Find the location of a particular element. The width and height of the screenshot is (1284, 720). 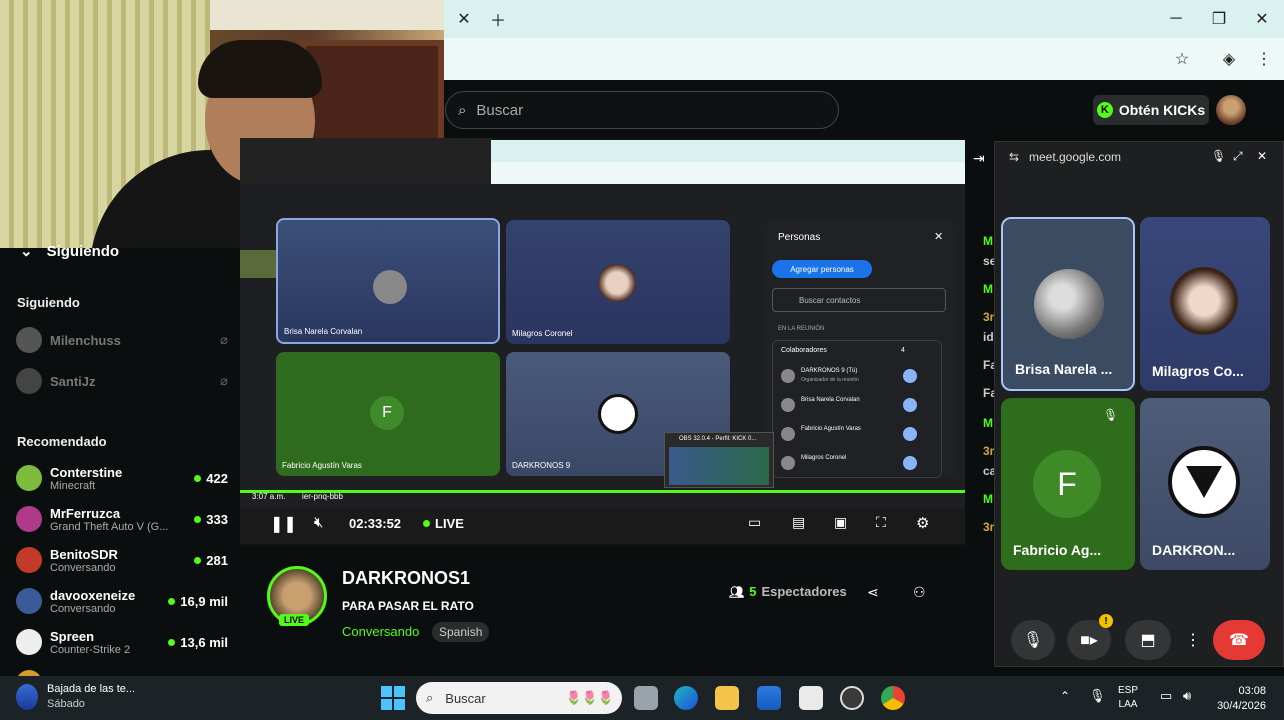

capcut-icon is located at coordinates (811, 698).